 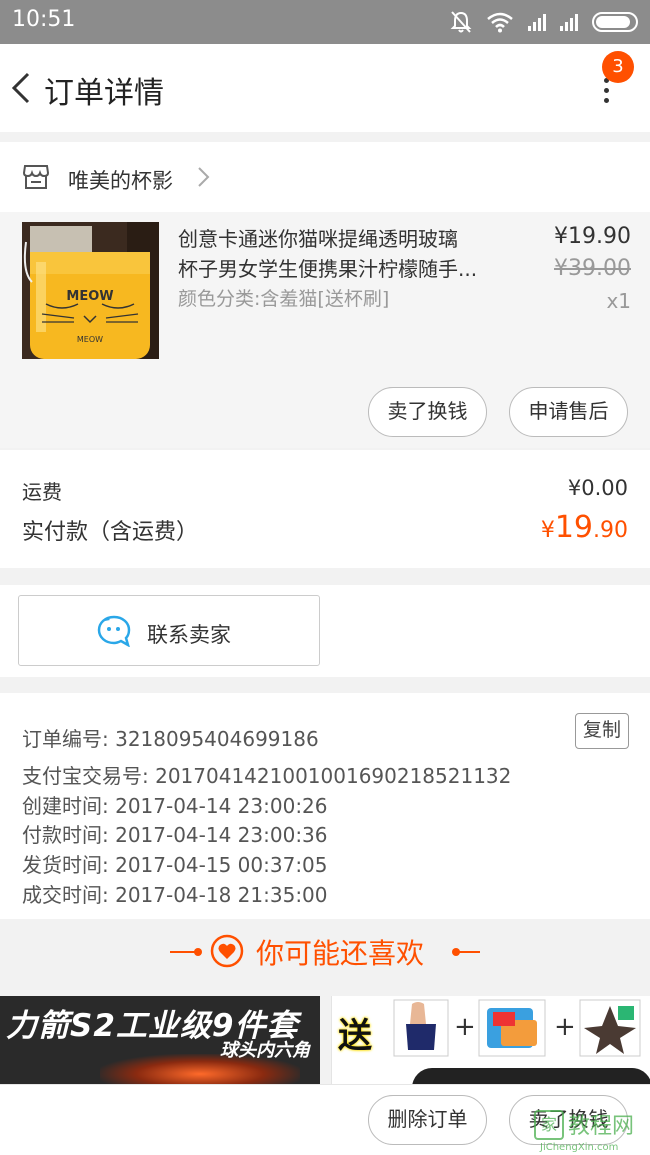 What do you see at coordinates (355, 1036) in the screenshot?
I see `ad2-title: 送` at bounding box center [355, 1036].